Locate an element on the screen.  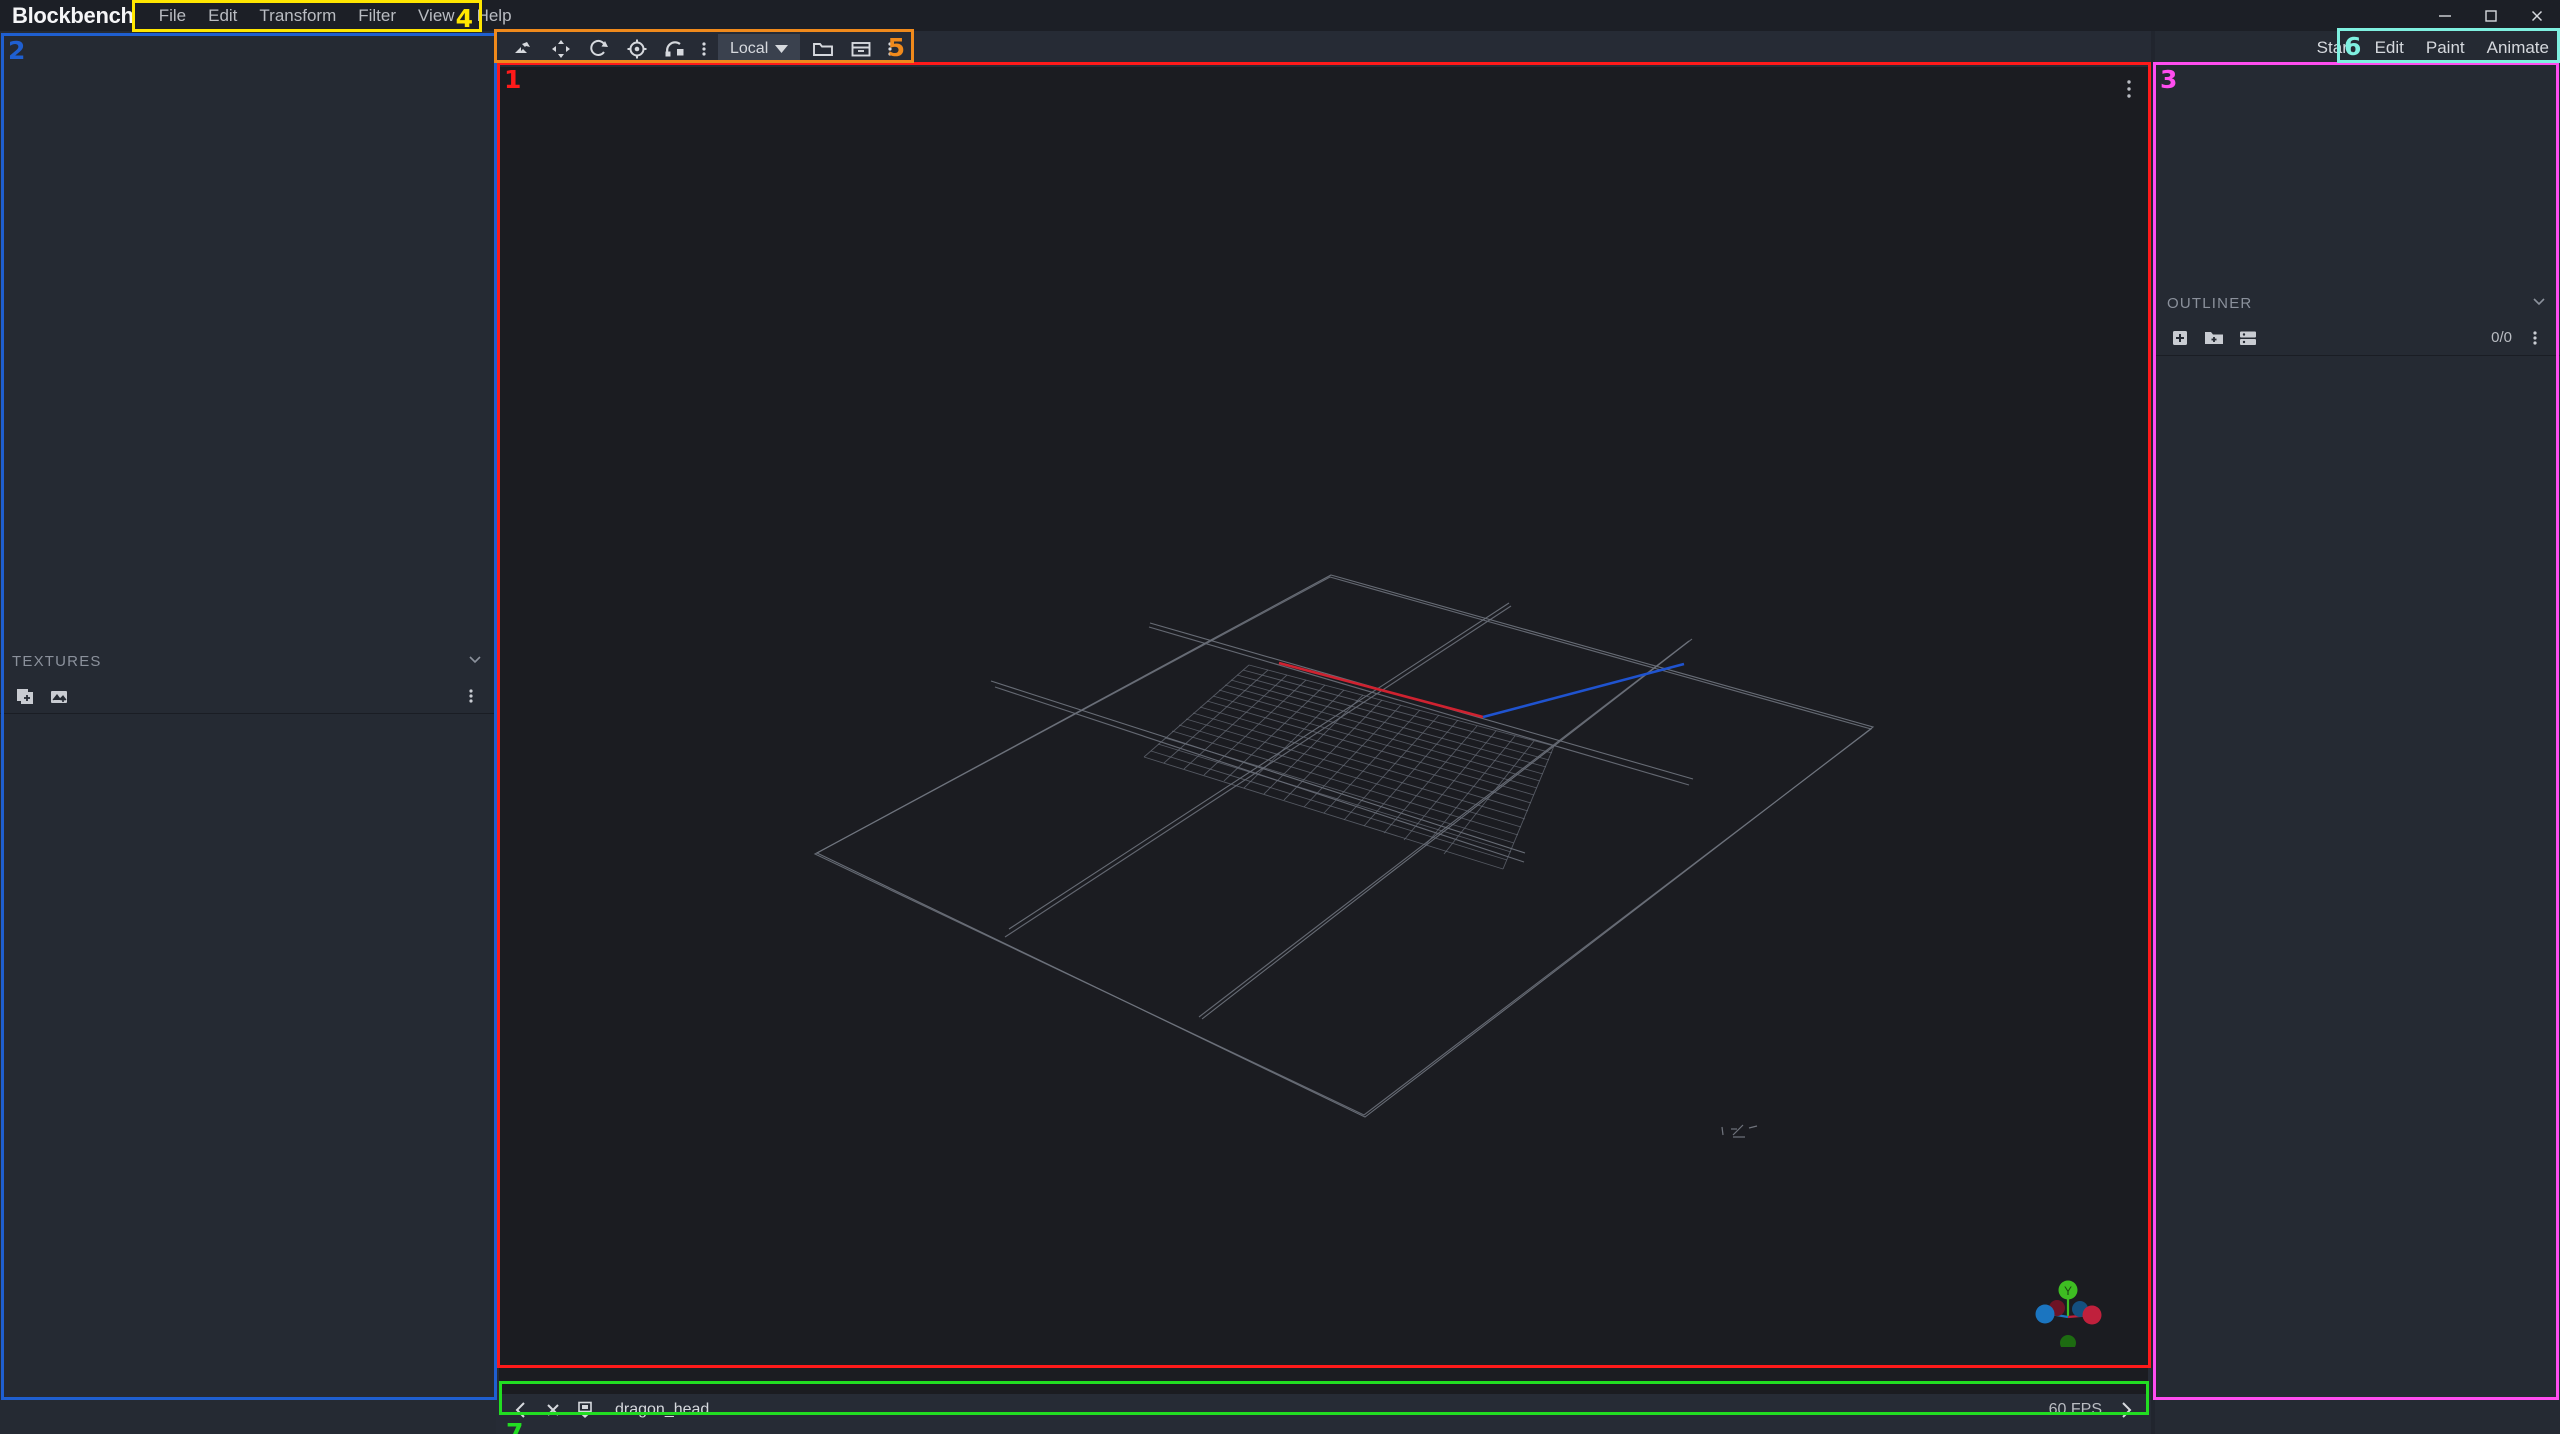
close-icon is located at coordinates (553, 1410).